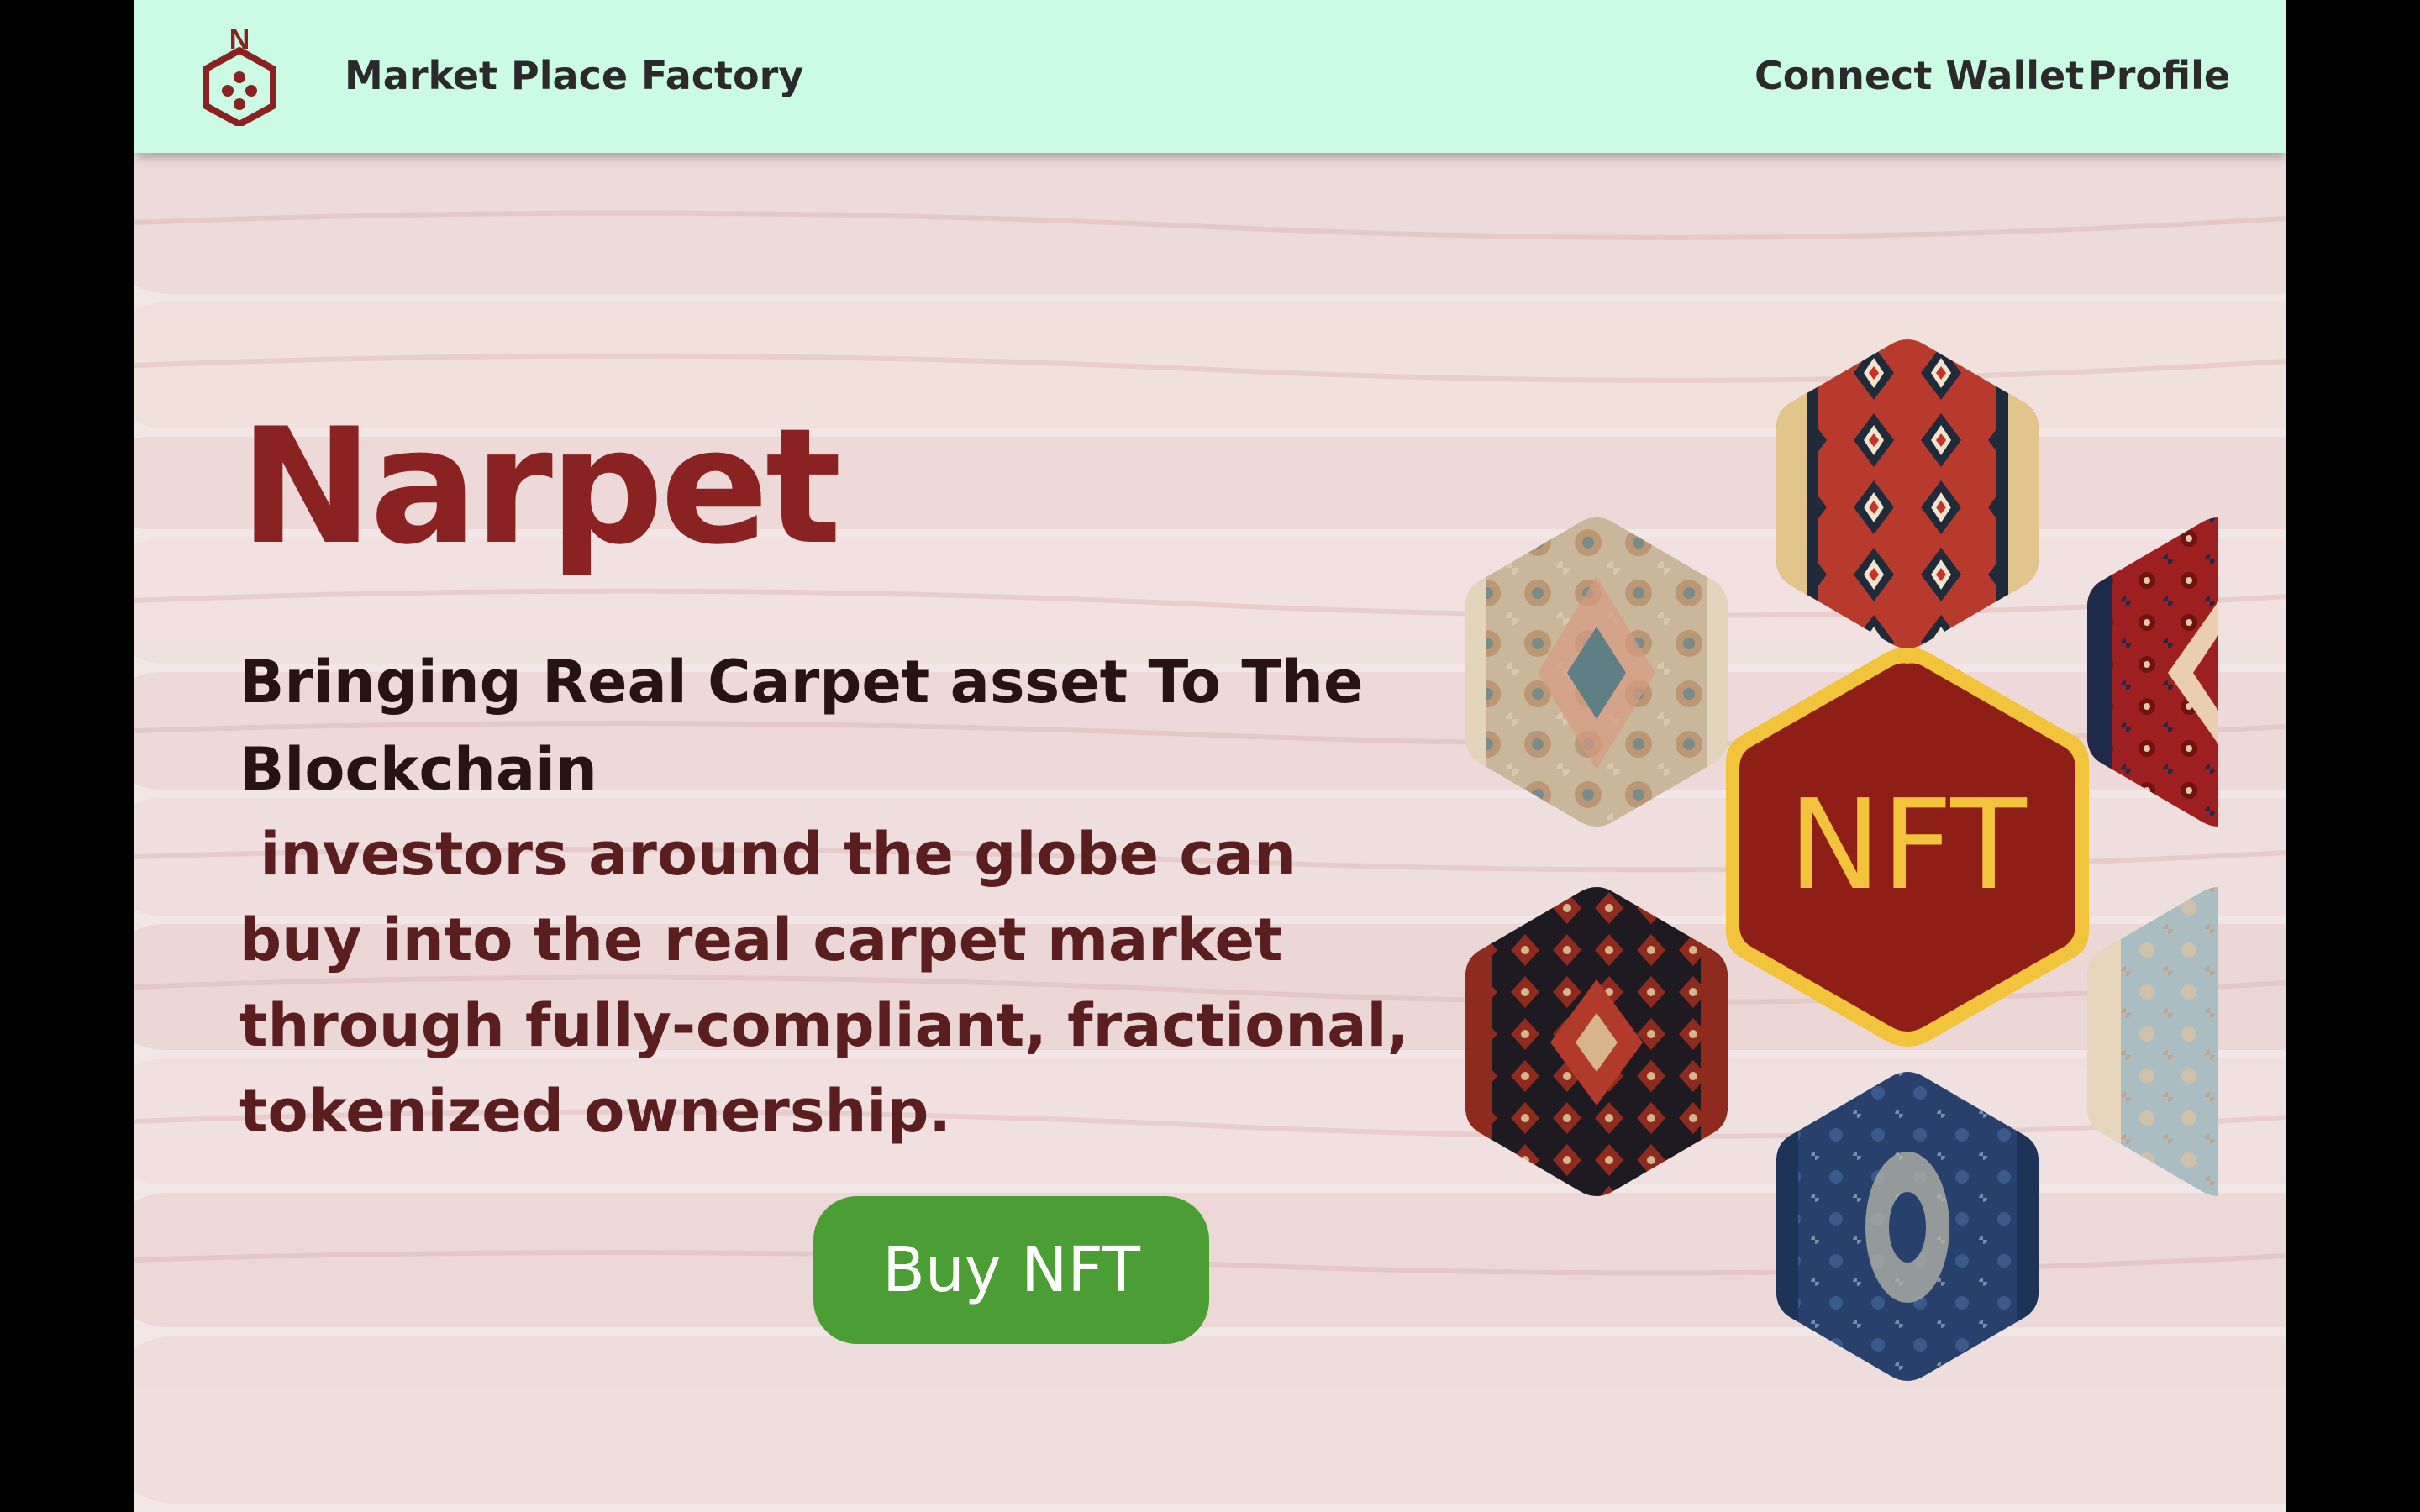 The width and height of the screenshot is (2420, 1512). What do you see at coordinates (2151, 672) in the screenshot?
I see `carpet-red-persian-tile` at bounding box center [2151, 672].